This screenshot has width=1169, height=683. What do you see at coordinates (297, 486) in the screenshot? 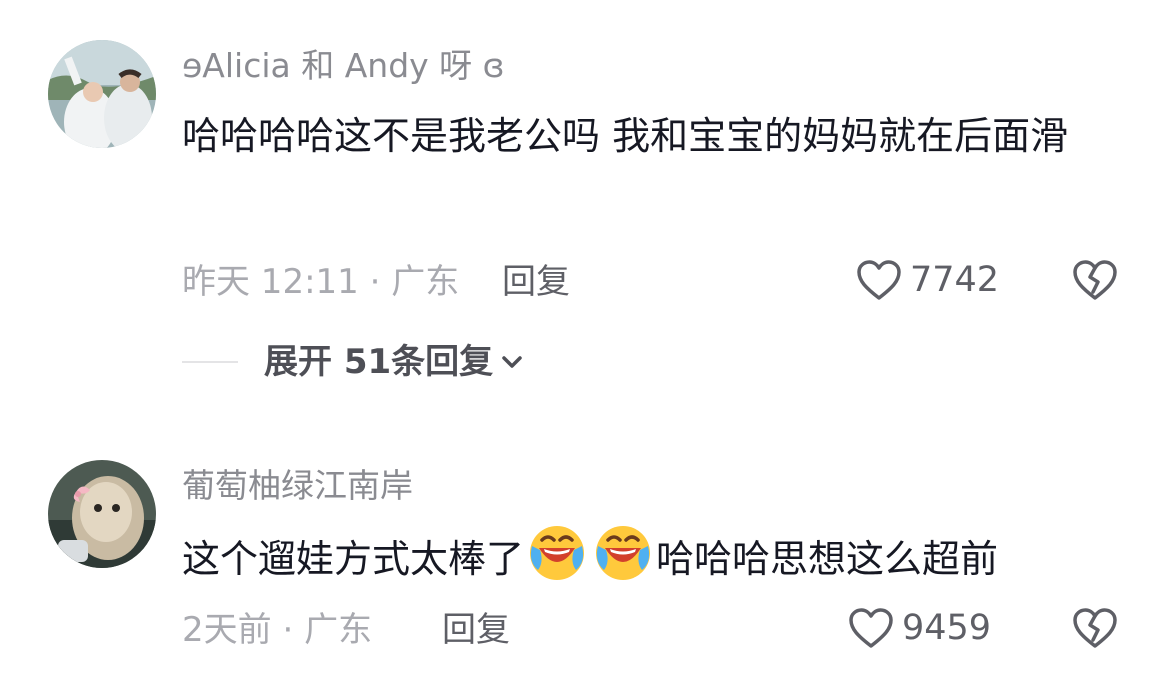
I see `username: 葡萄柚绿江南岸` at bounding box center [297, 486].